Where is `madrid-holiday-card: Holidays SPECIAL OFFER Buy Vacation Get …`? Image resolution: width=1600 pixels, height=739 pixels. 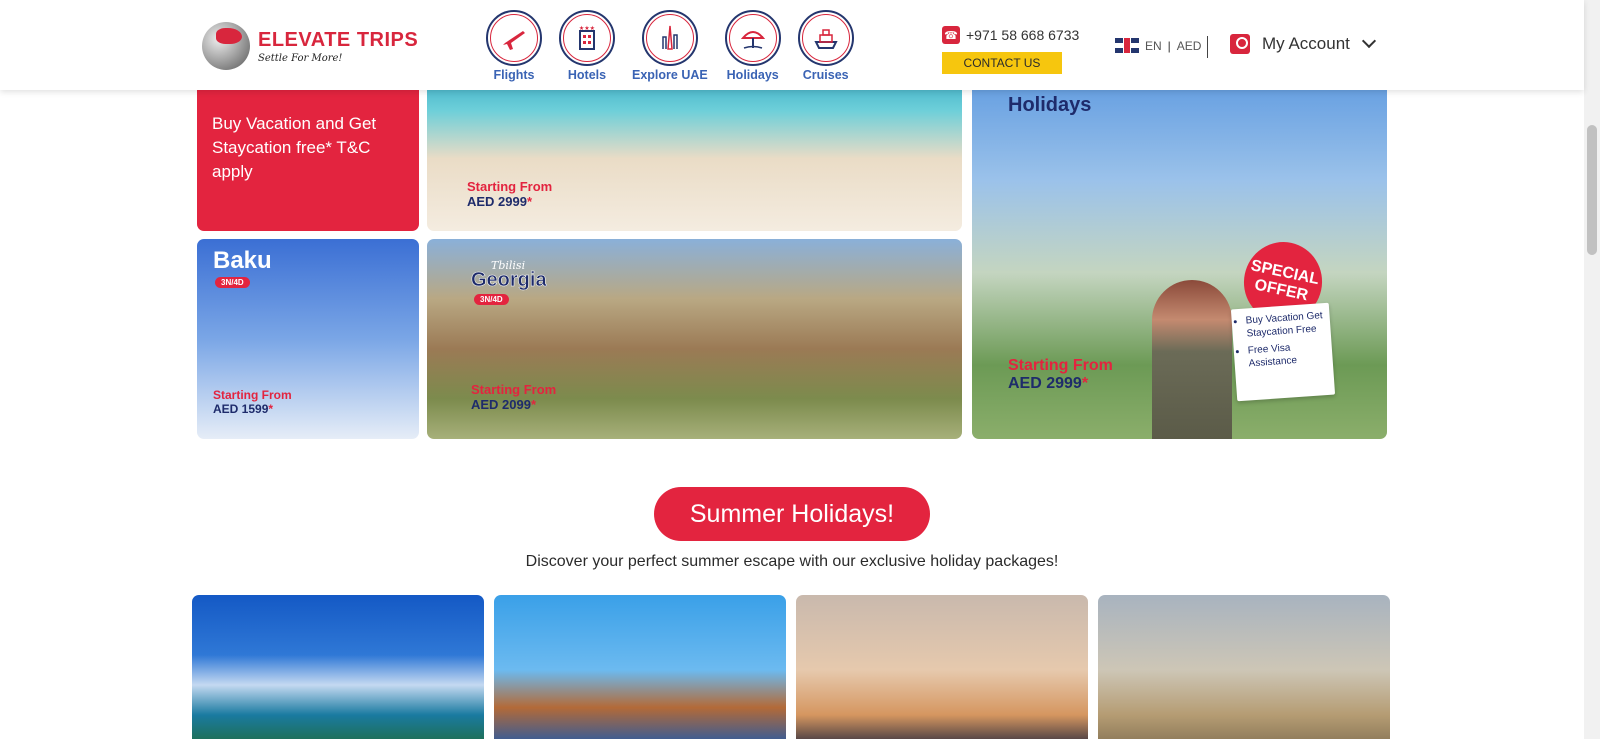 madrid-holiday-card: Holidays SPECIAL OFFER Buy Vacation Get … is located at coordinates (1179, 254).